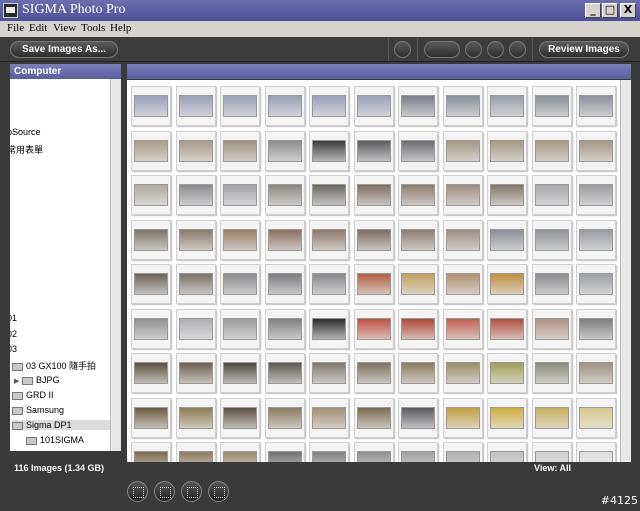 This screenshot has height=511, width=640. Describe the element at coordinates (593, 10) in the screenshot. I see `minimize-button: _` at that location.